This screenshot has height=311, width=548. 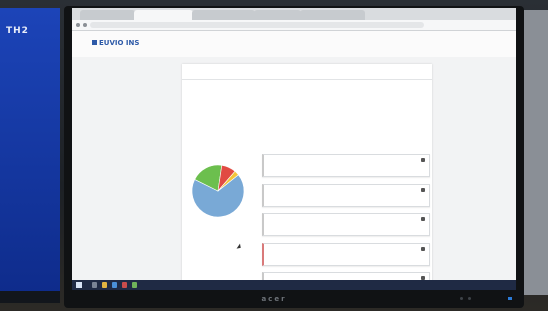 What do you see at coordinates (17, 31) in the screenshot?
I see `left-monitor-text: TH2` at bounding box center [17, 31].